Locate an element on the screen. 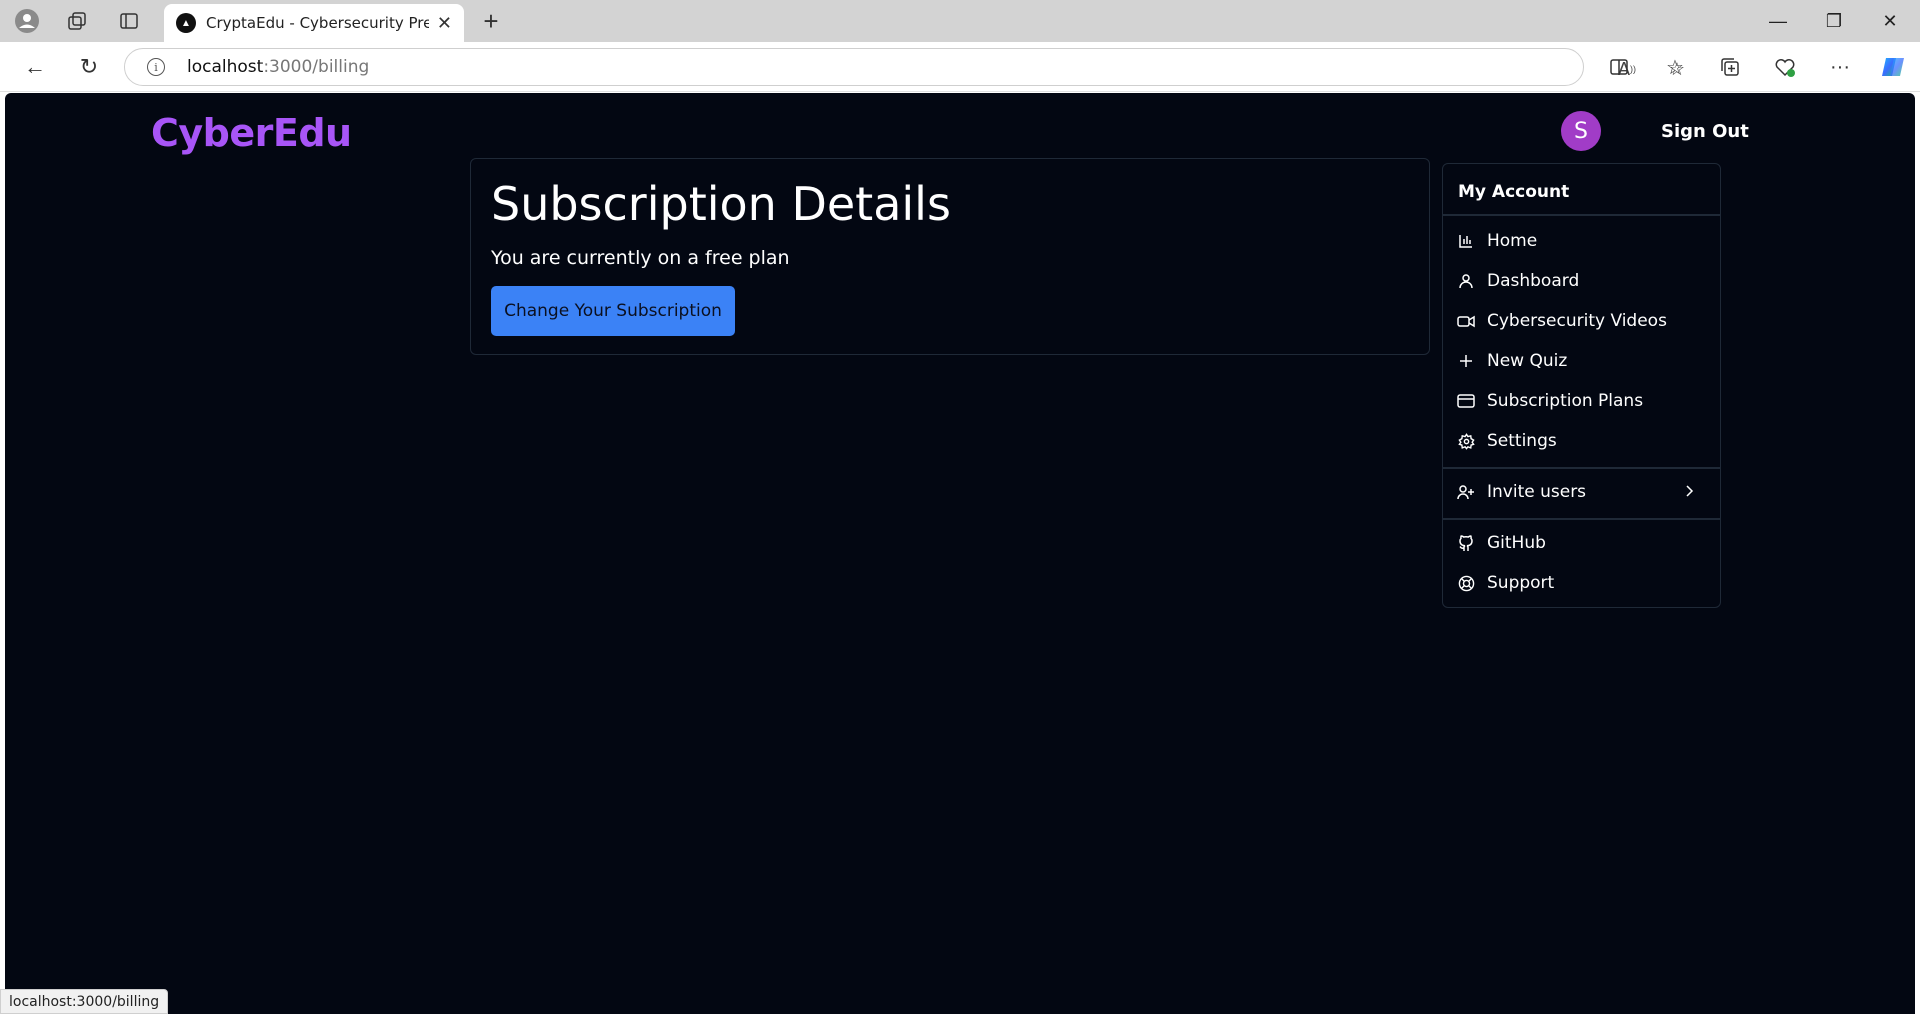 This screenshot has height=1014, width=1920. menu-item-subscription-plans: Subscription Plans is located at coordinates (1581, 401).